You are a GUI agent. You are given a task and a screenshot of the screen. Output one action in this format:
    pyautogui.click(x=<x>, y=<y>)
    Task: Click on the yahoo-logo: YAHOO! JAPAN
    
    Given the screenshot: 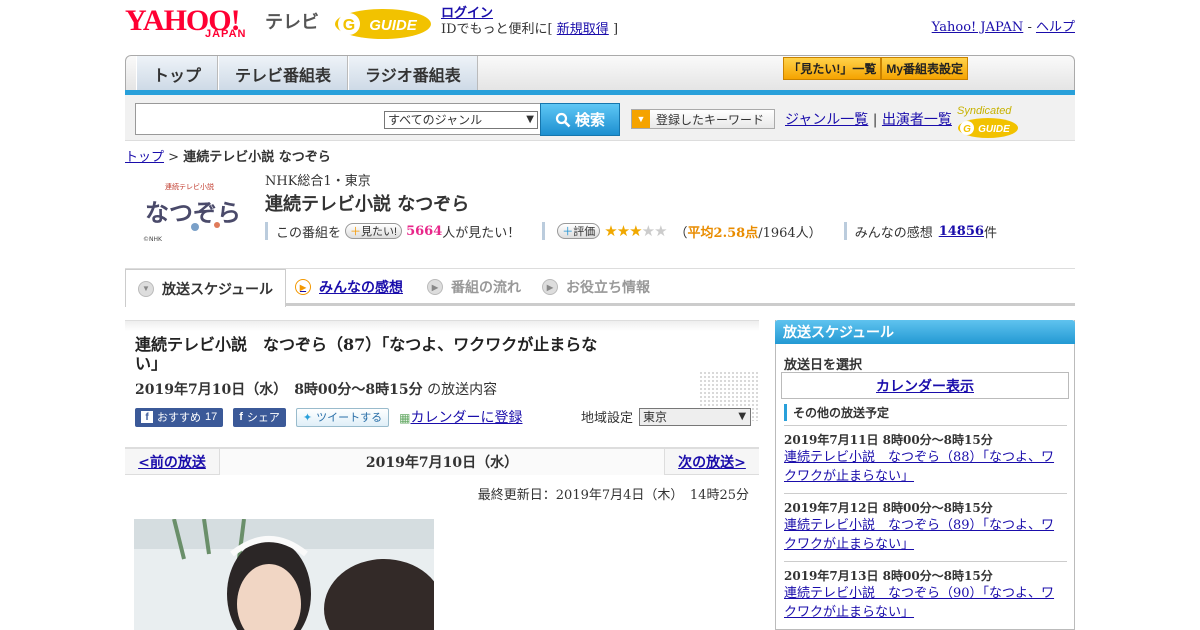 What is the action you would take?
    pyautogui.click(x=193, y=22)
    